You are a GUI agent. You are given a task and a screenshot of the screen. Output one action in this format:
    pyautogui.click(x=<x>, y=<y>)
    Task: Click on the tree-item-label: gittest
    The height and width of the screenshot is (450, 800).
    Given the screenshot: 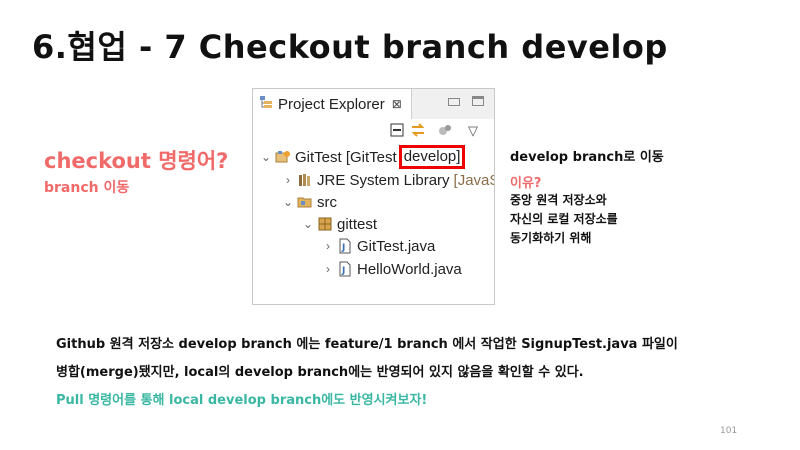 What is the action you would take?
    pyautogui.click(x=357, y=224)
    